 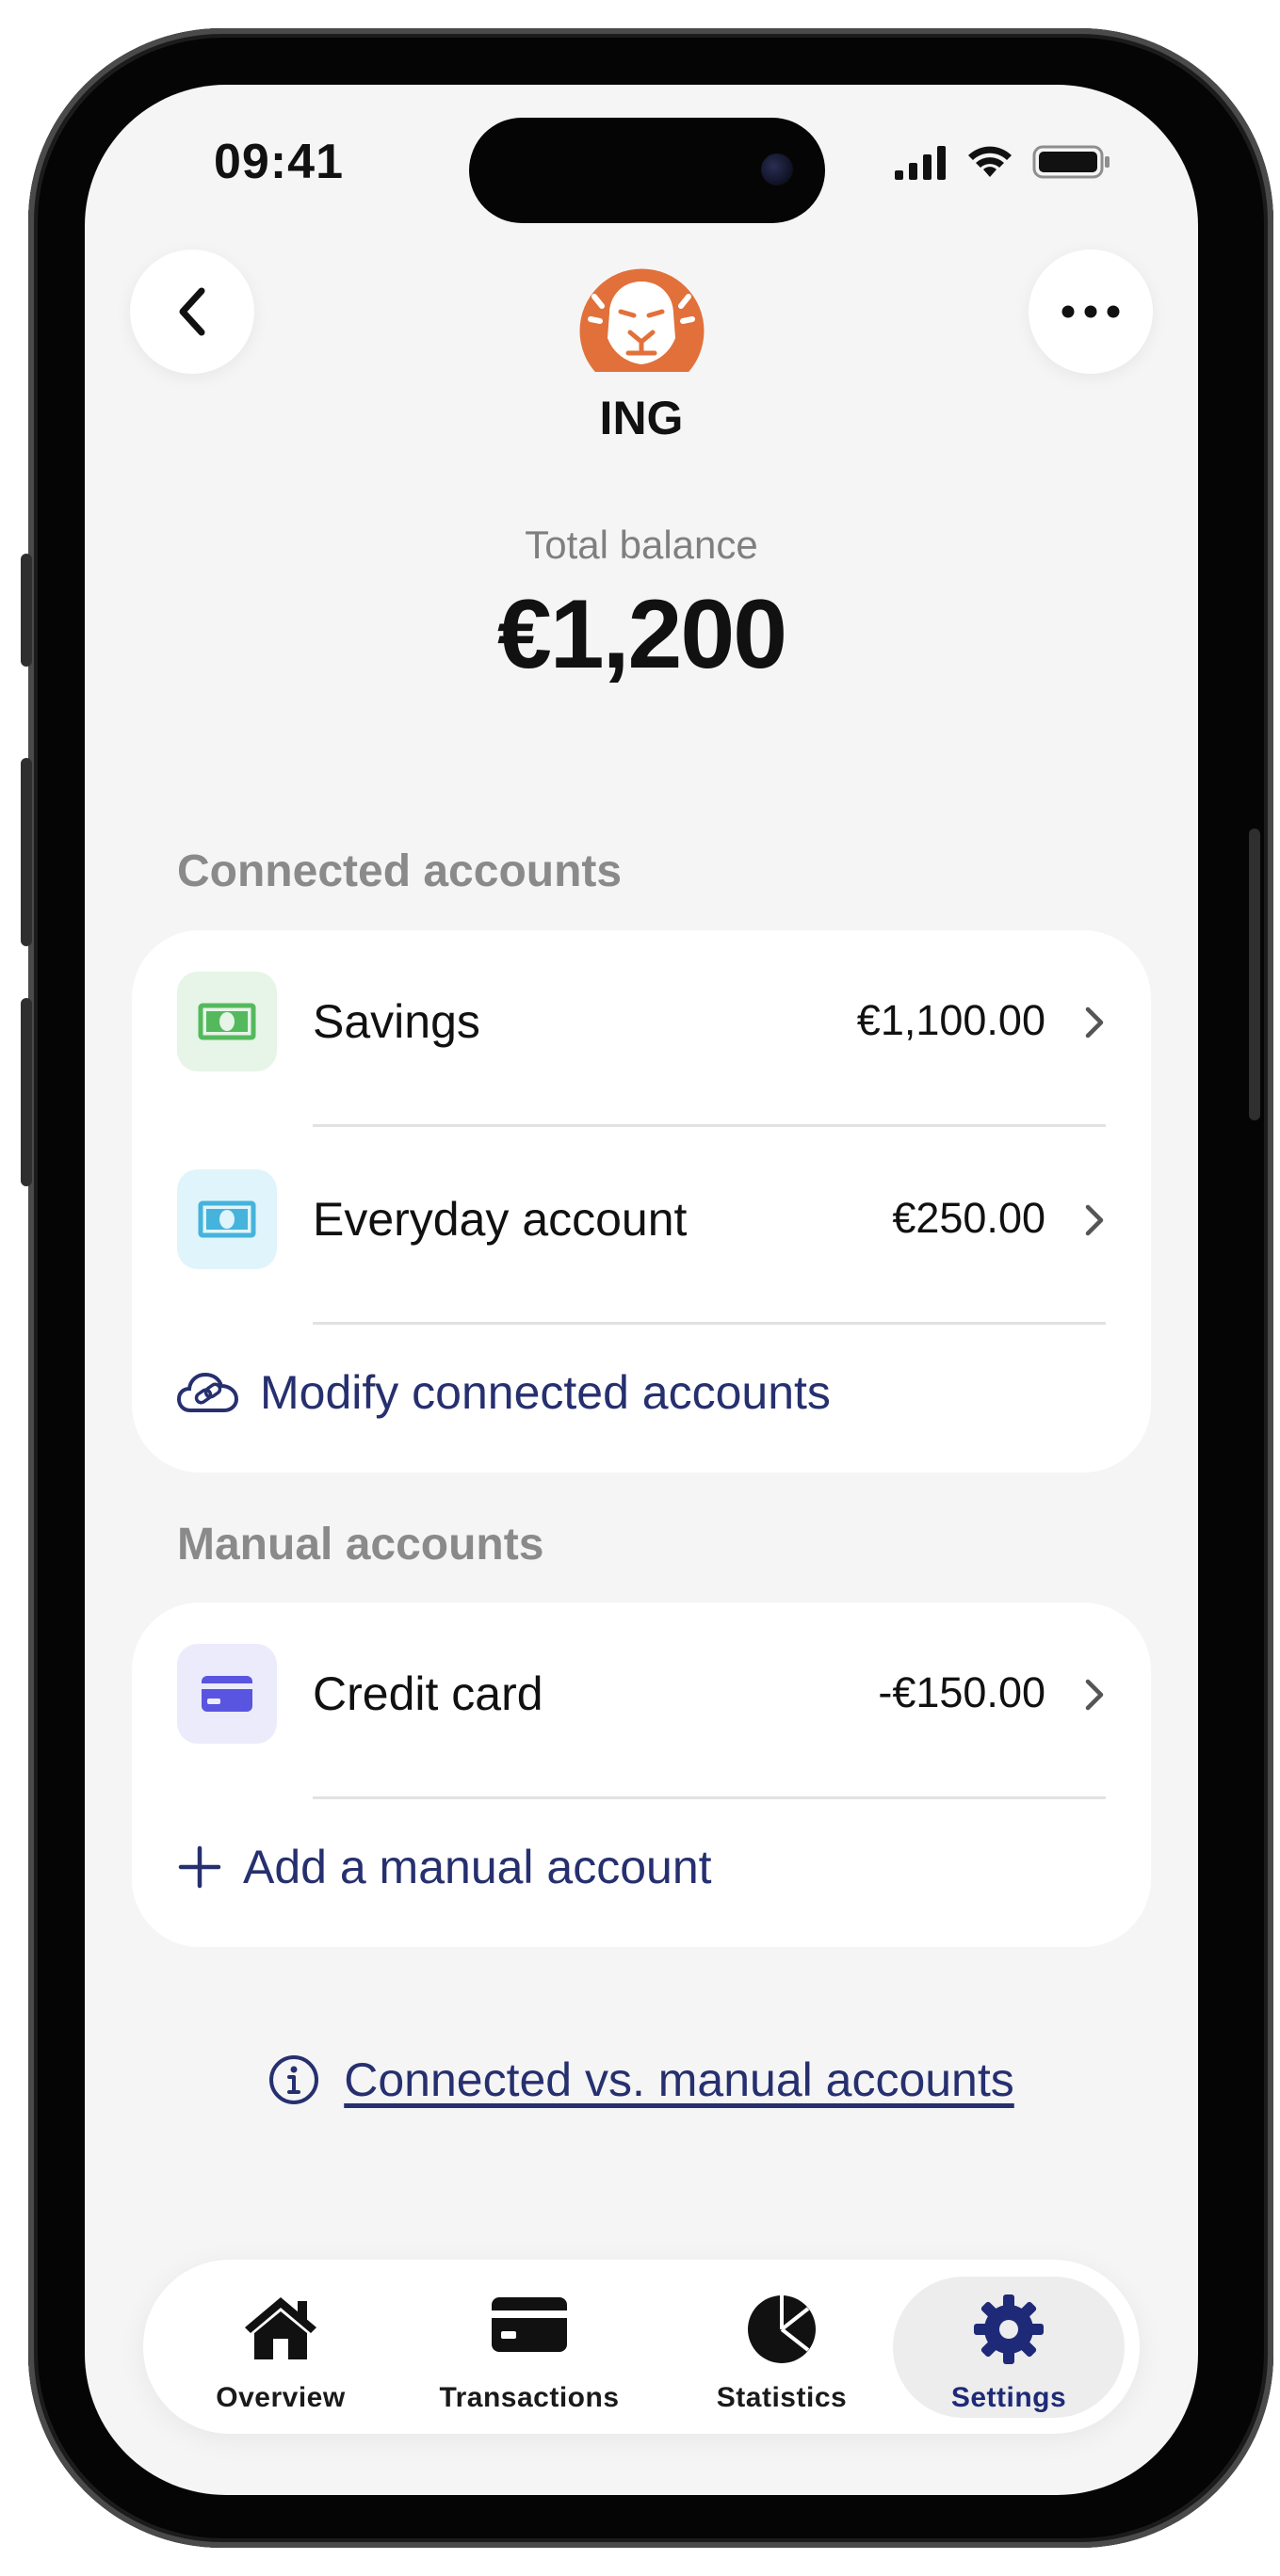 I want to click on tab-overview: Overview, so click(x=281, y=2347).